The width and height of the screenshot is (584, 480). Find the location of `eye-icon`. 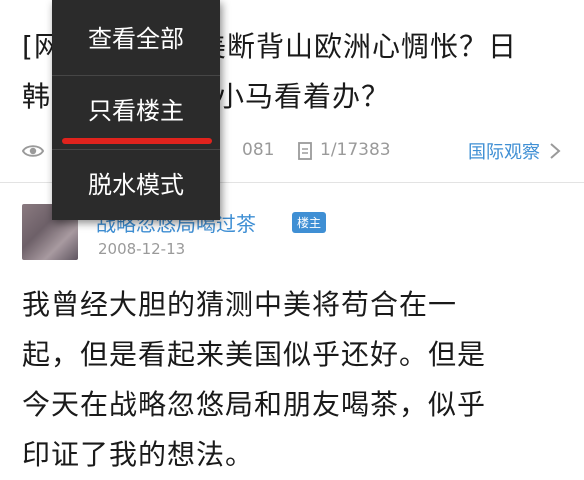

eye-icon is located at coordinates (33, 151).